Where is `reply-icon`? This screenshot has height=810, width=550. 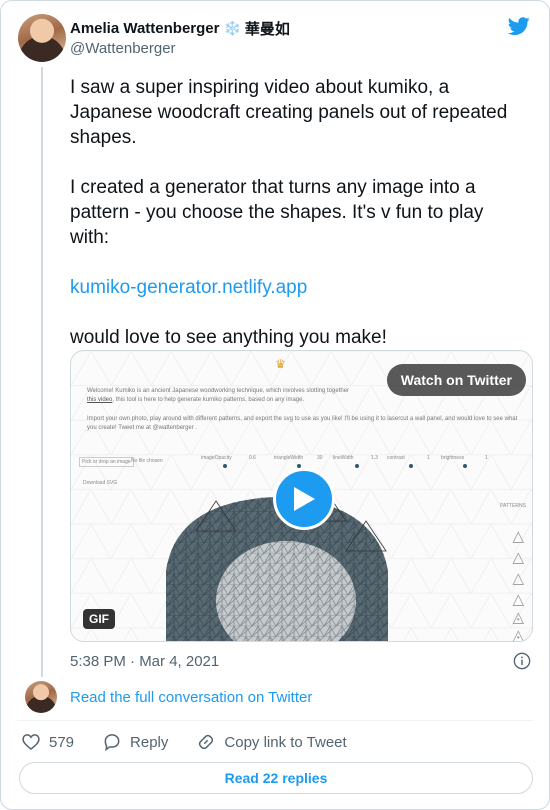 reply-icon is located at coordinates (112, 743).